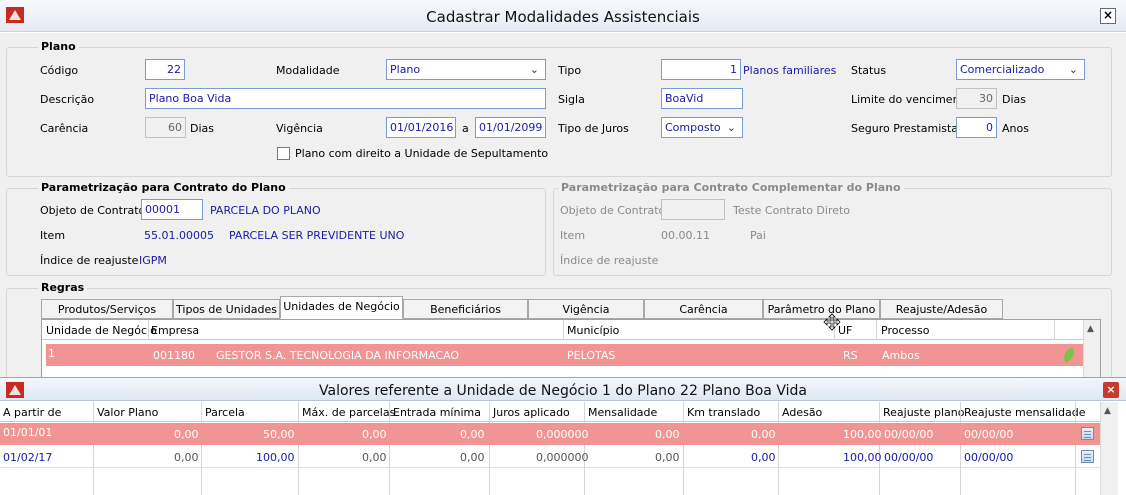 The image size is (1126, 495). What do you see at coordinates (59, 70) in the screenshot?
I see `codigo-label: Código` at bounding box center [59, 70].